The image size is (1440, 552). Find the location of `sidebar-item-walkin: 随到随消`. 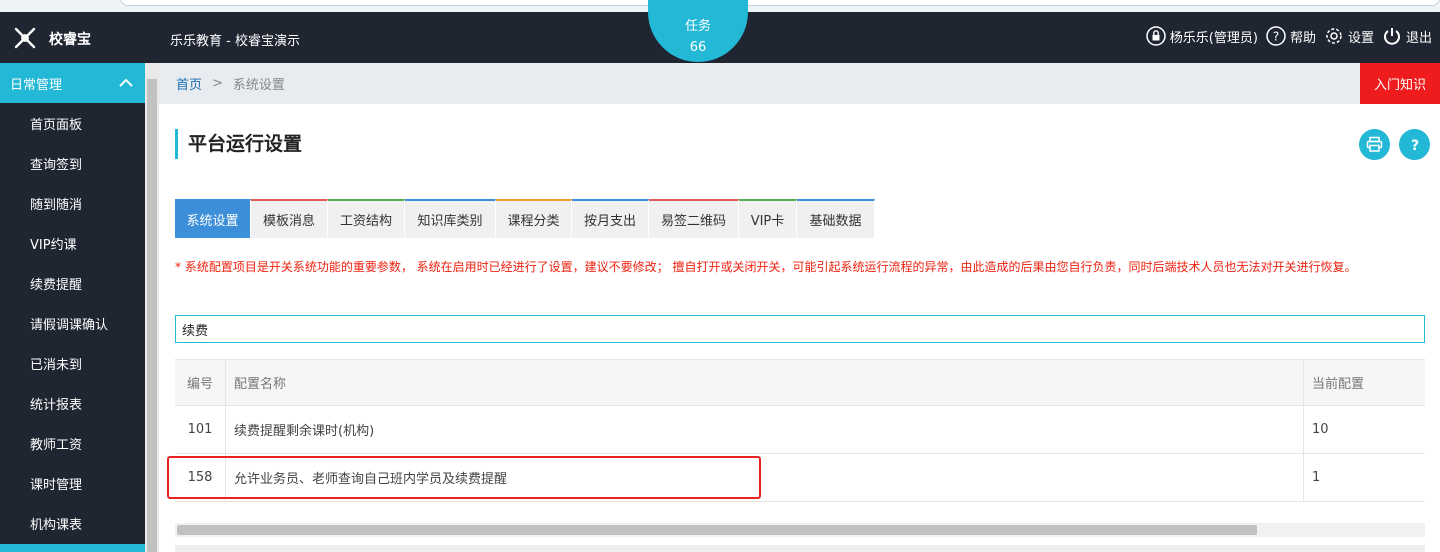

sidebar-item-walkin: 随到随消 is located at coordinates (72, 203).